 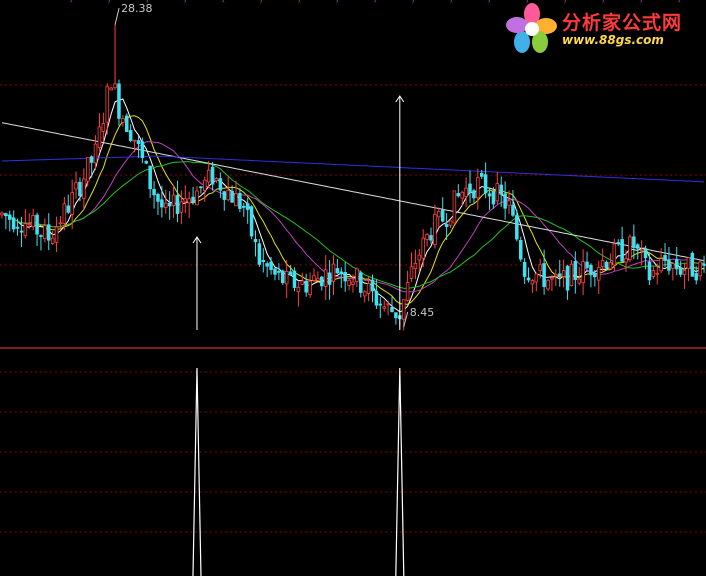 What do you see at coordinates (137, 8) in the screenshot?
I see `high-price-label: 28.38` at bounding box center [137, 8].